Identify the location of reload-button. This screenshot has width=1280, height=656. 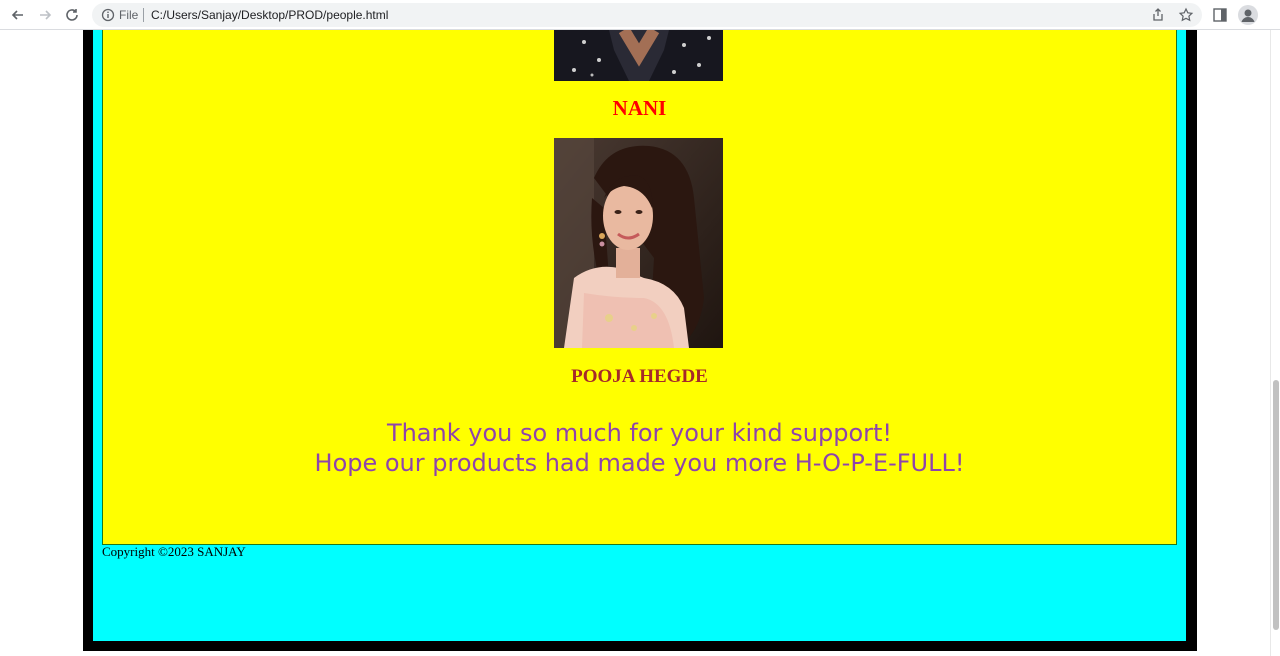
(72, 15).